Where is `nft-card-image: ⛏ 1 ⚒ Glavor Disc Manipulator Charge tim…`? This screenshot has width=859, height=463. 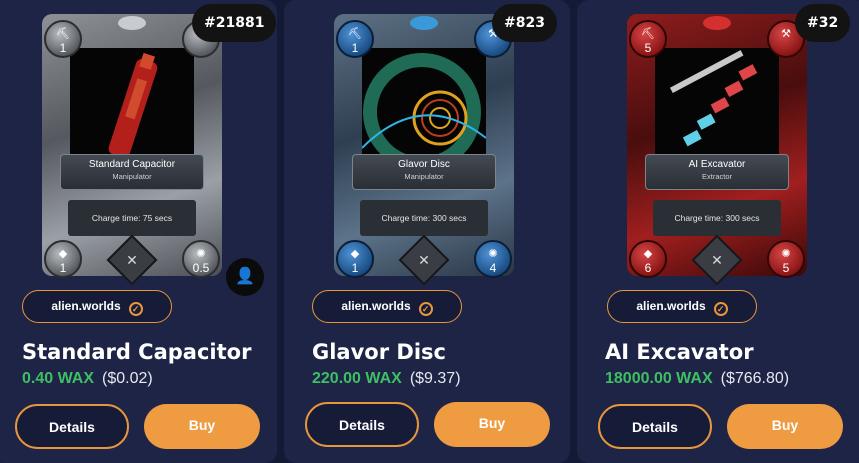 nft-card-image: ⛏ 1 ⚒ Glavor Disc Manipulator Charge tim… is located at coordinates (424, 150).